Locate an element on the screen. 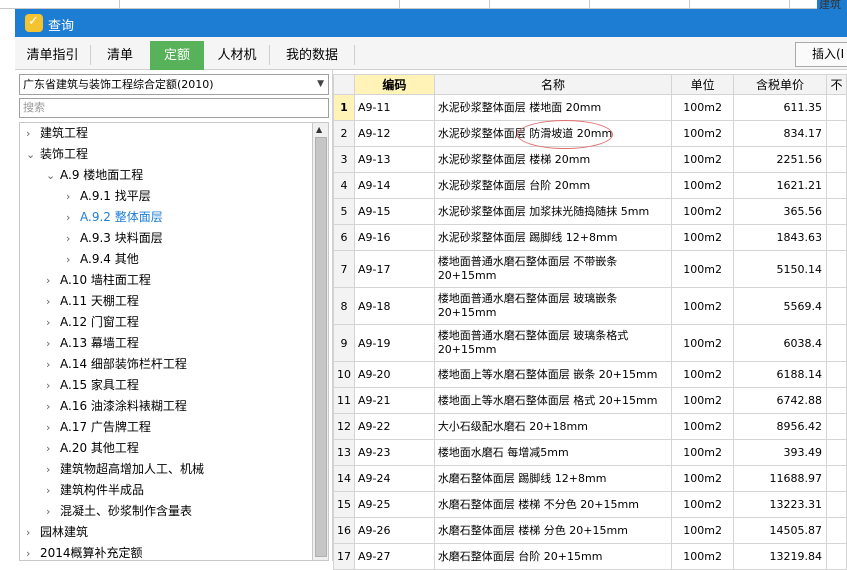  tree-node: › A.13 幕墙工程 is located at coordinates (92, 343).